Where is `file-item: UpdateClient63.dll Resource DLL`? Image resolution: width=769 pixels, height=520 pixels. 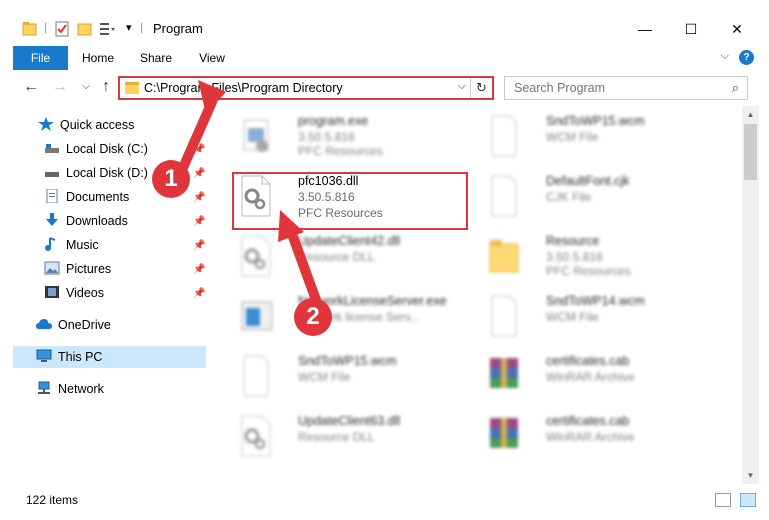 file-item: UpdateClient63.dll Resource DLL is located at coordinates (352, 436).